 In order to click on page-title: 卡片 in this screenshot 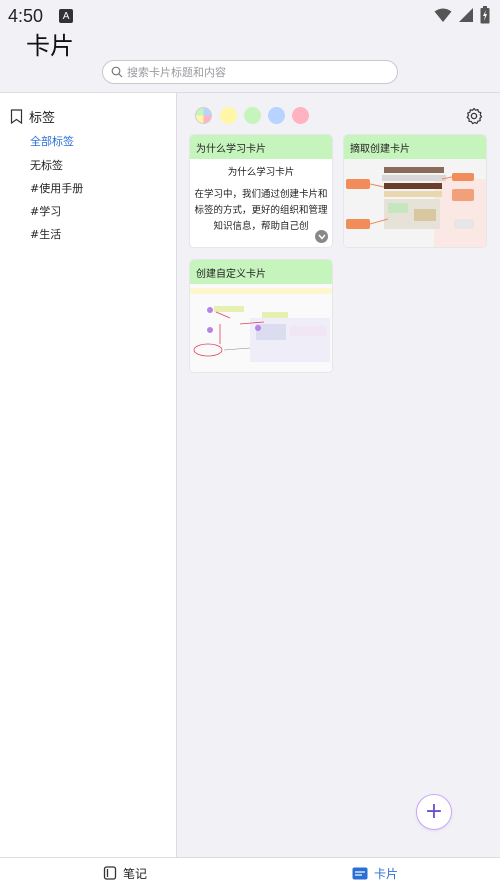, I will do `click(50, 46)`.